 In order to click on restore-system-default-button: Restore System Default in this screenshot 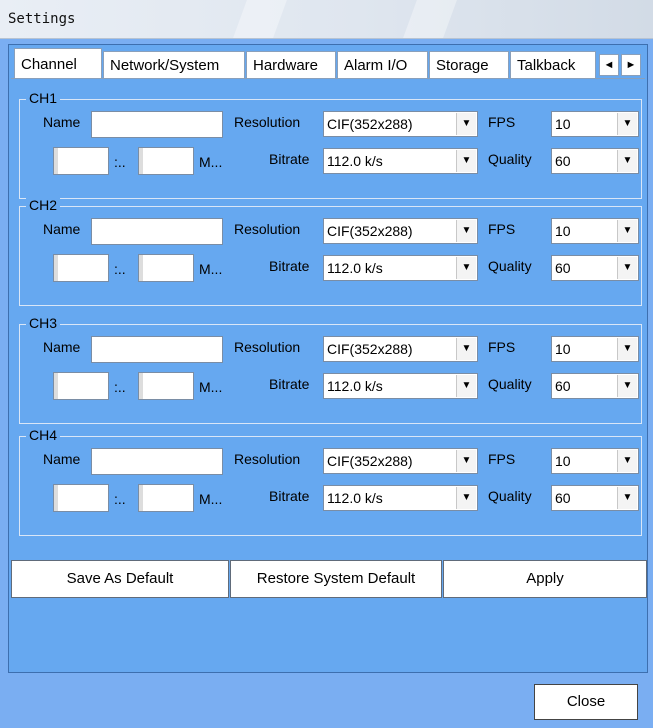, I will do `click(336, 579)`.